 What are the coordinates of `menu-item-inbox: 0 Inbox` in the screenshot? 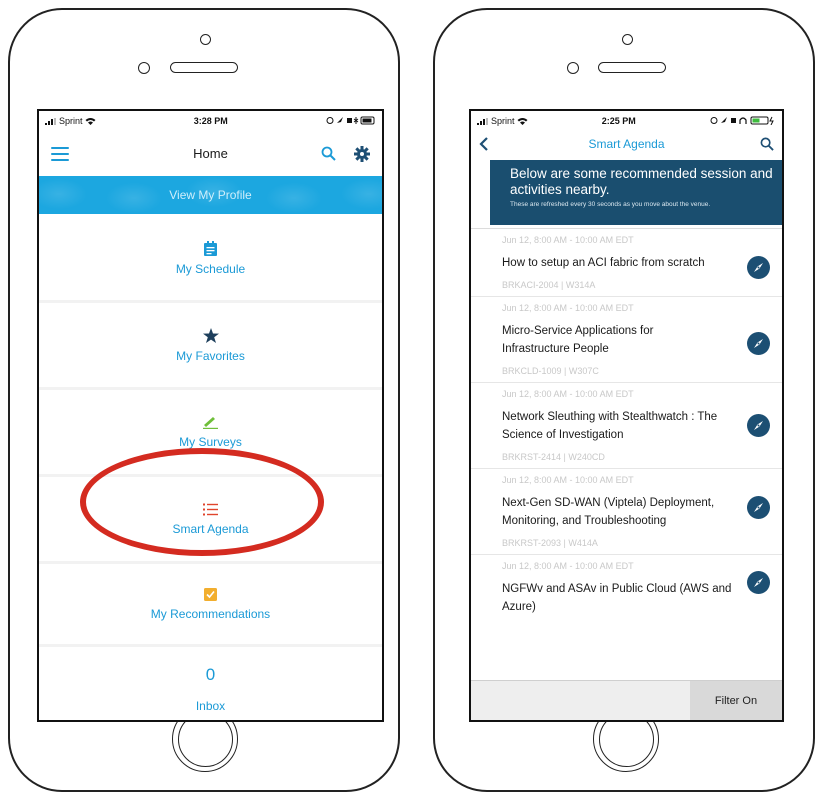 It's located at (210, 683).